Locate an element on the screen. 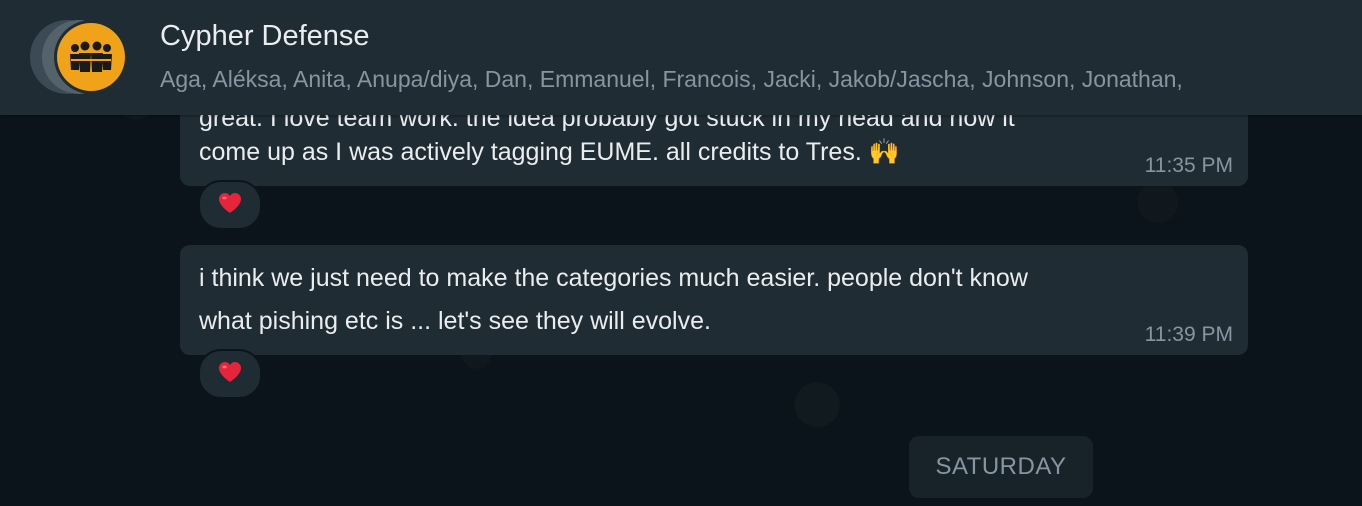 Image resolution: width=1362 pixels, height=506 pixels. group-avatar is located at coordinates (91, 57).